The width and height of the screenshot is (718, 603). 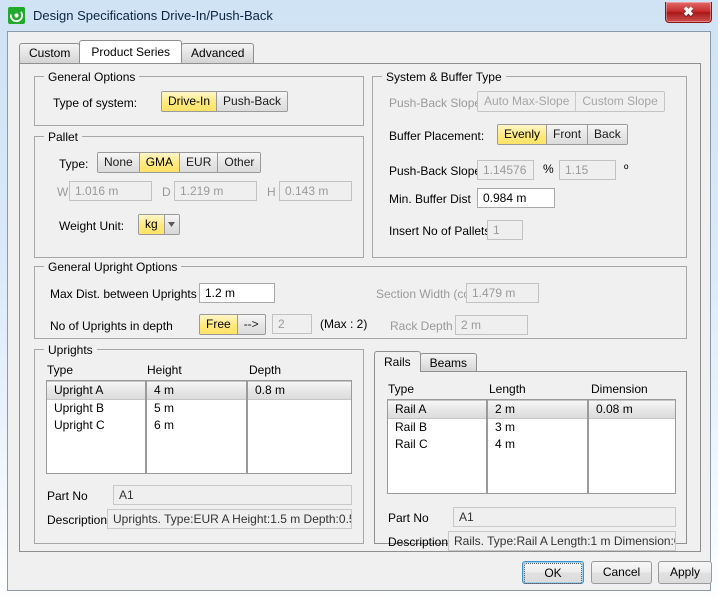 What do you see at coordinates (292, 324) in the screenshot?
I see `no-uprights-field: 2` at bounding box center [292, 324].